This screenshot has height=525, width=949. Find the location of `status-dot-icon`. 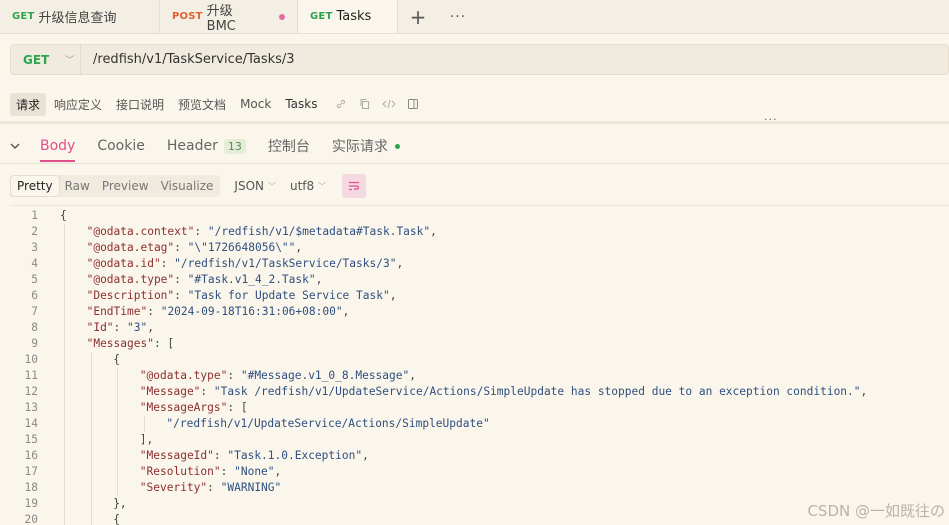

status-dot-icon is located at coordinates (397, 146).